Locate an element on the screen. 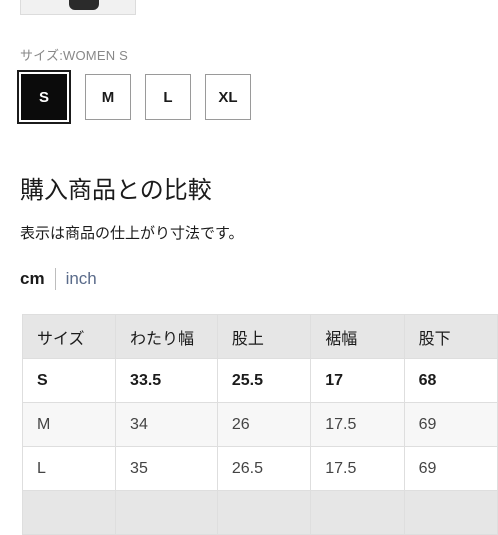 The height and width of the screenshot is (535, 498). unit-divider is located at coordinates (55, 279).